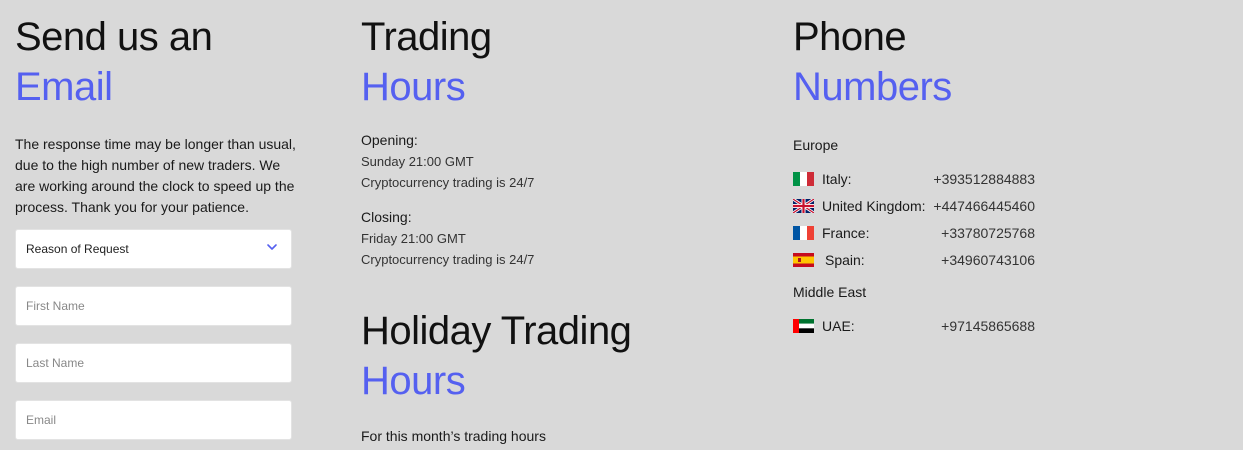  I want to click on first-name-field, so click(153, 306).